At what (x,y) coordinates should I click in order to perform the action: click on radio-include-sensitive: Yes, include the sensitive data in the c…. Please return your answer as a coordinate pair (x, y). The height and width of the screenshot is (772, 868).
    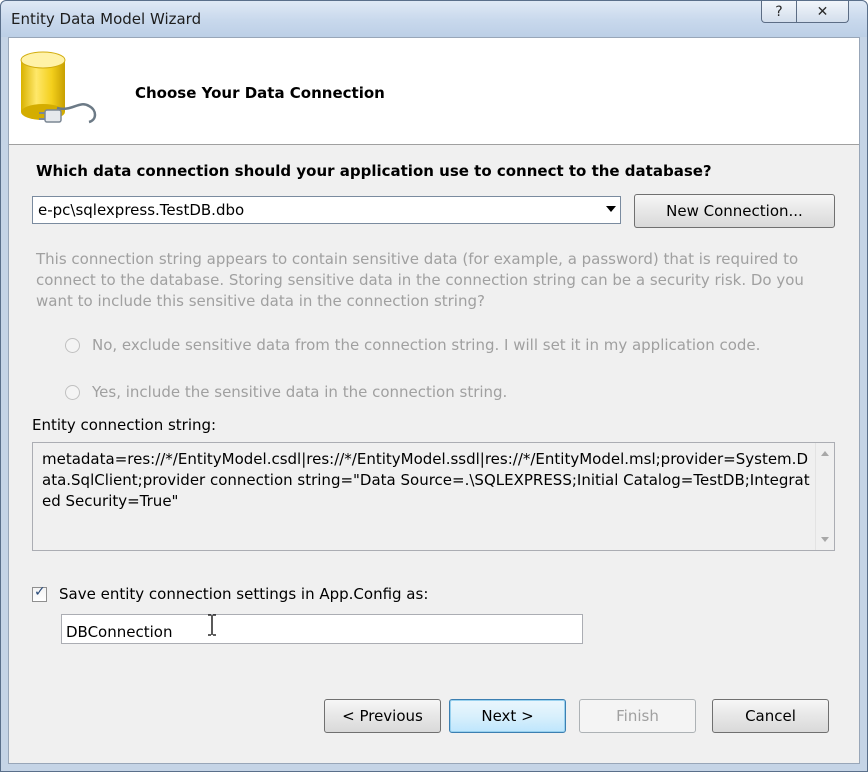
    Looking at the image, I should click on (286, 392).